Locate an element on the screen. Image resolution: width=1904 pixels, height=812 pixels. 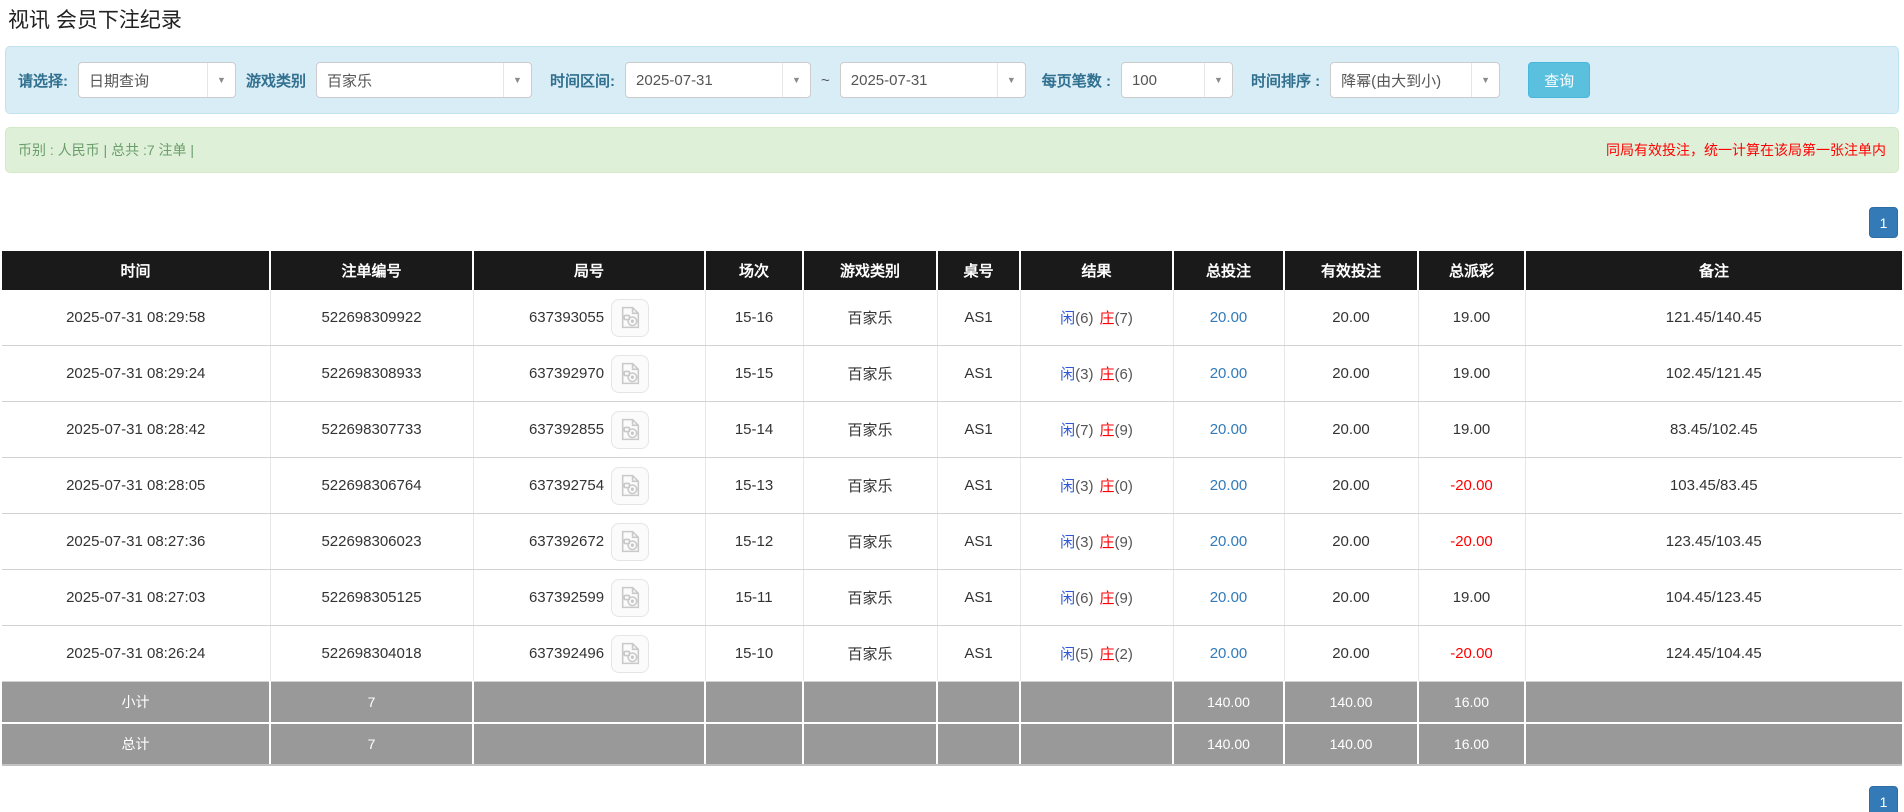
round-number: 637392970 is located at coordinates (566, 373).